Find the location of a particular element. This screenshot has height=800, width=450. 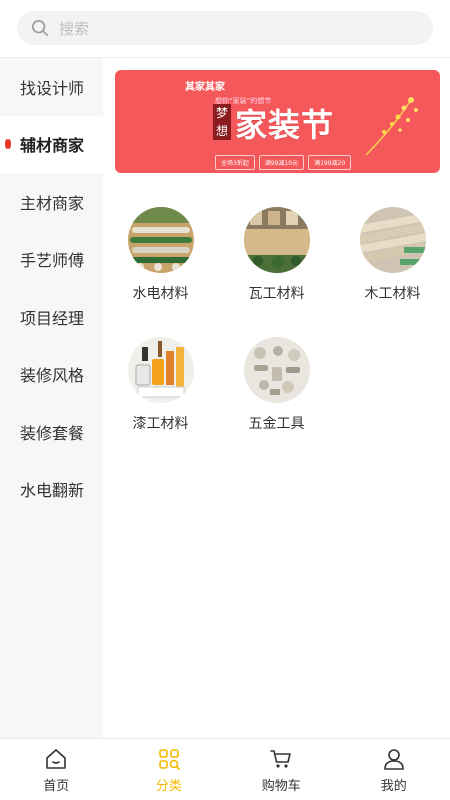

tab-mine: 我的 is located at coordinates (394, 769).